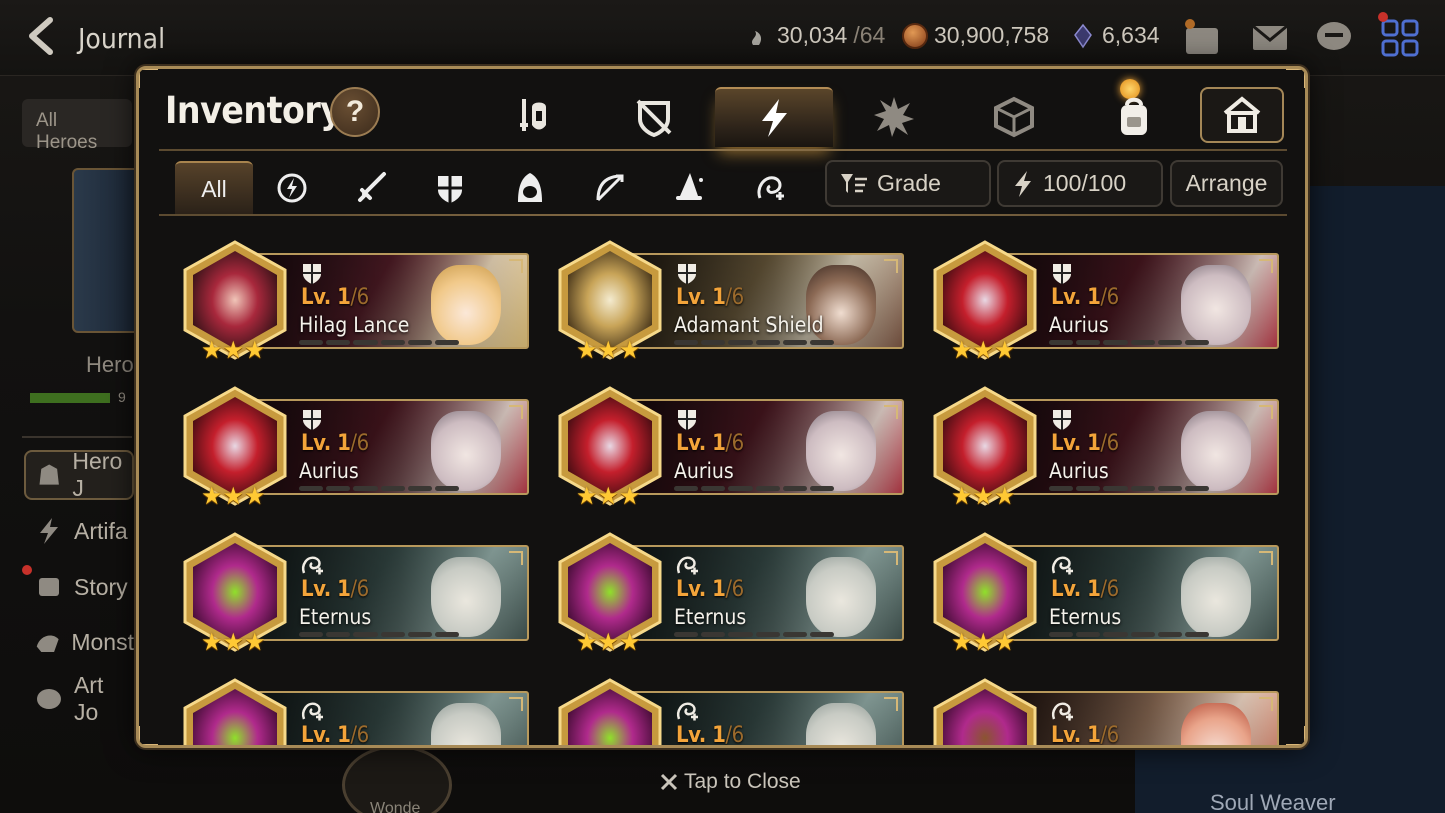  What do you see at coordinates (1109, 589) in the screenshot?
I see `level-max: /6` at bounding box center [1109, 589].